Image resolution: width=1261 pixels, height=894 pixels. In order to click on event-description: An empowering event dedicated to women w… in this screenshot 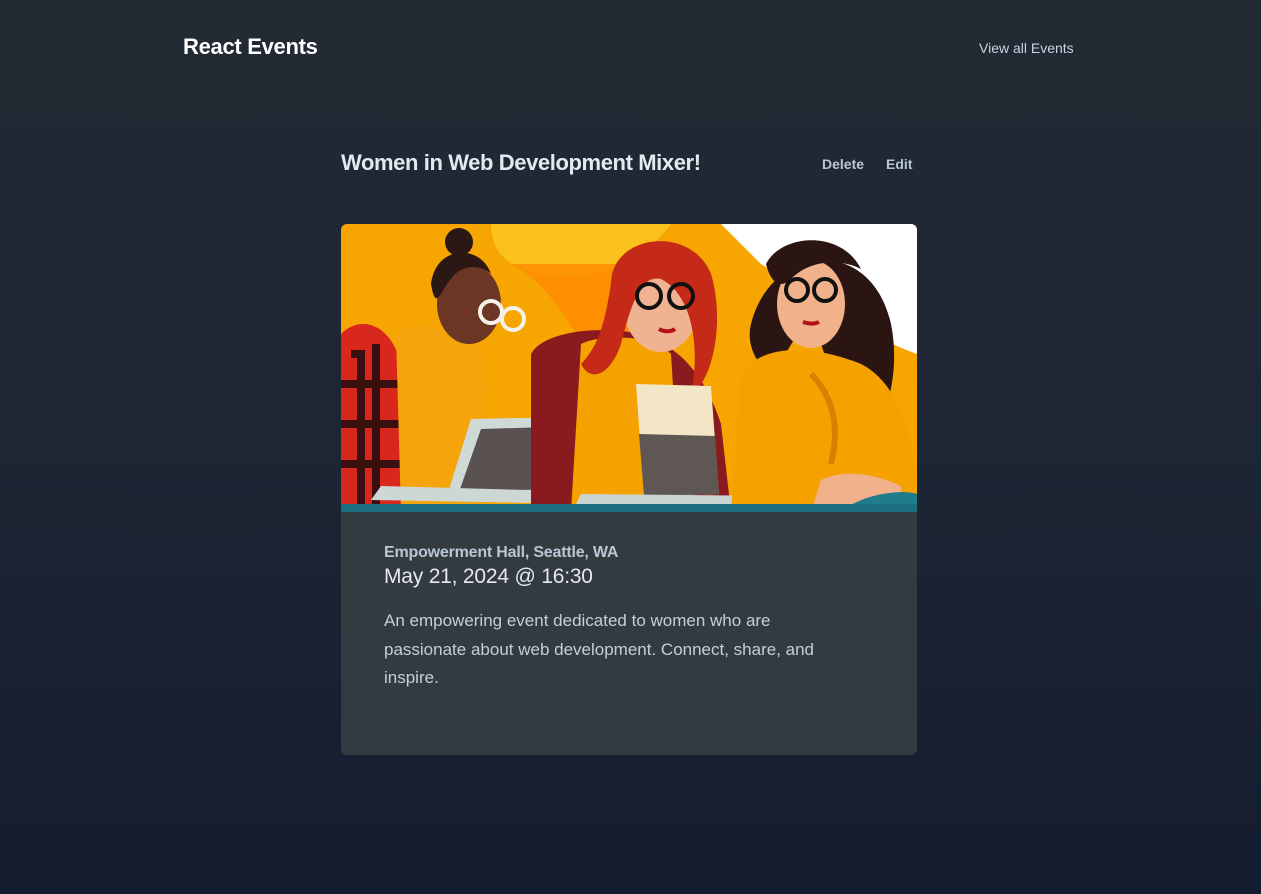, I will do `click(599, 649)`.